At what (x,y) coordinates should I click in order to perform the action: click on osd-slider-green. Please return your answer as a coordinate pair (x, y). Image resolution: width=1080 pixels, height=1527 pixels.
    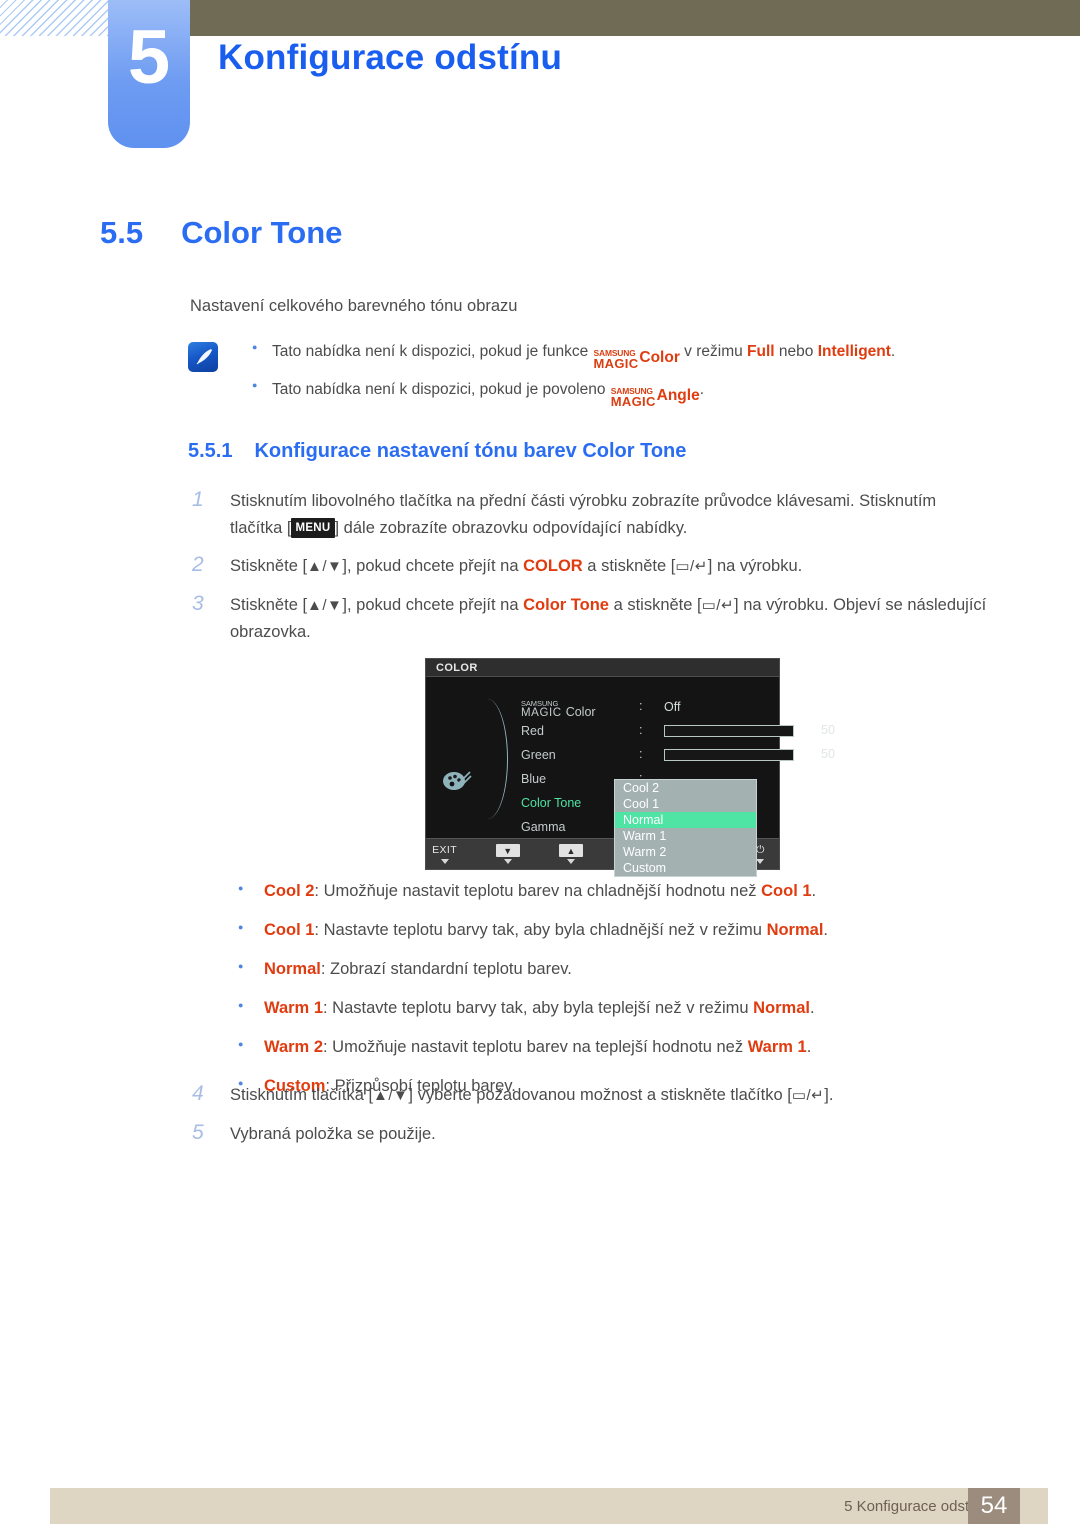
    Looking at the image, I should click on (729, 755).